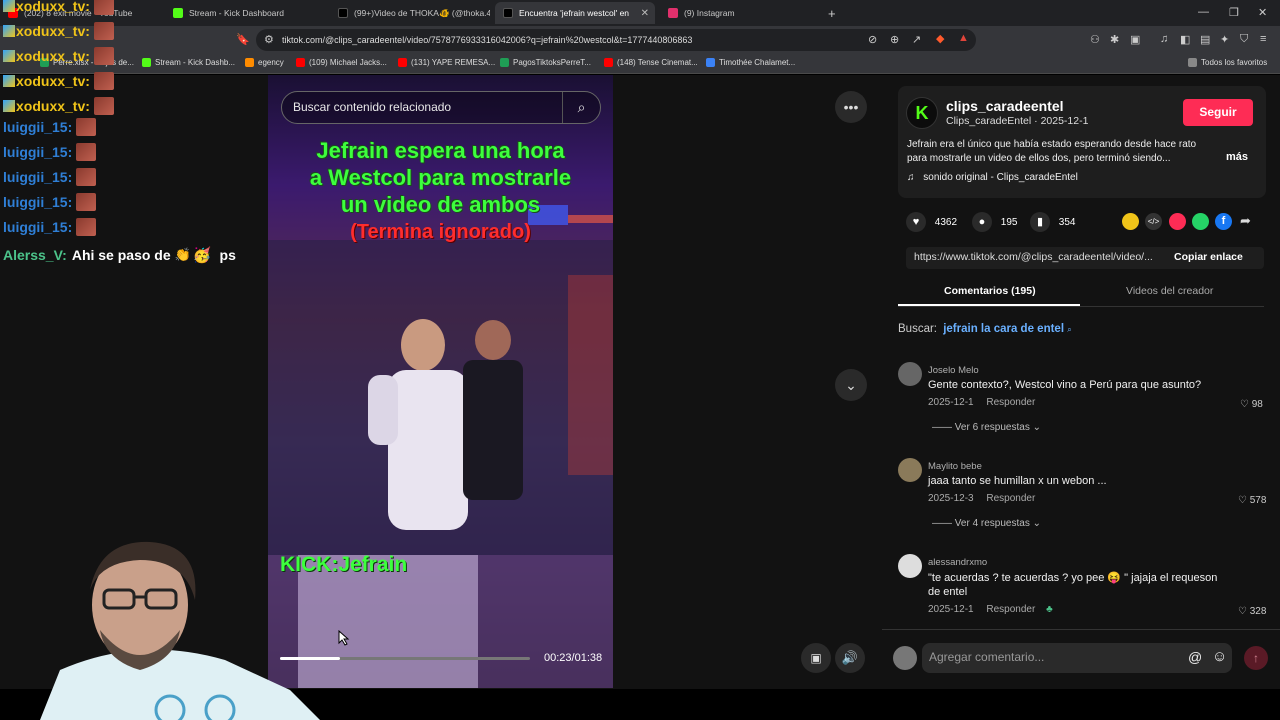 The height and width of the screenshot is (720, 1280). Describe the element at coordinates (922, 113) in the screenshot. I see `creator-avatar: K` at that location.